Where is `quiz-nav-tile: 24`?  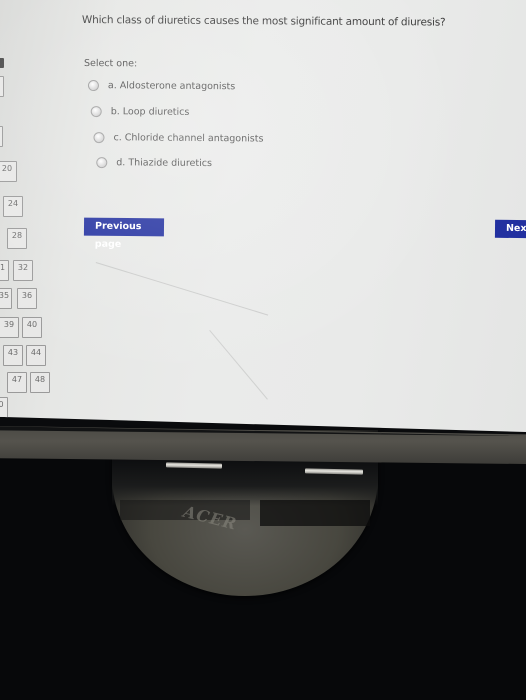
quiz-nav-tile: 24 is located at coordinates (13, 206).